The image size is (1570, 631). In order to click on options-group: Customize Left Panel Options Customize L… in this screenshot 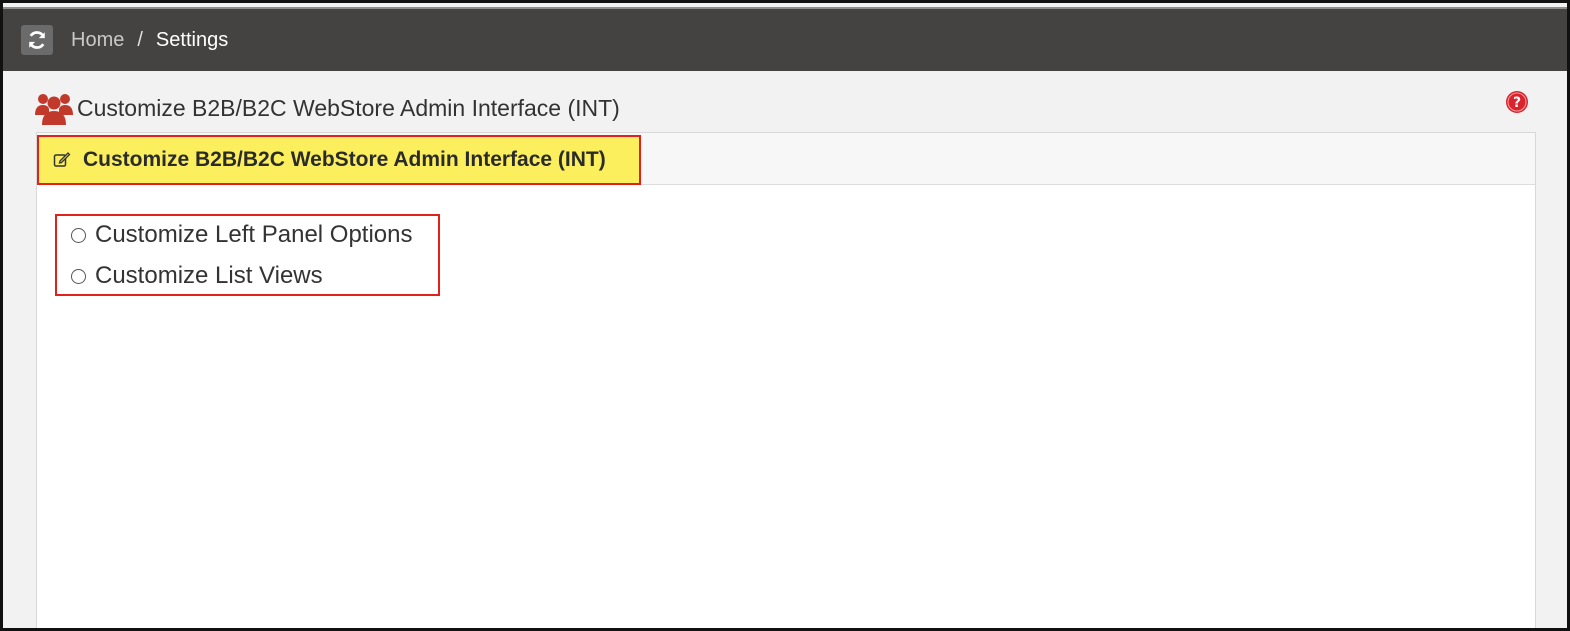, I will do `click(247, 255)`.